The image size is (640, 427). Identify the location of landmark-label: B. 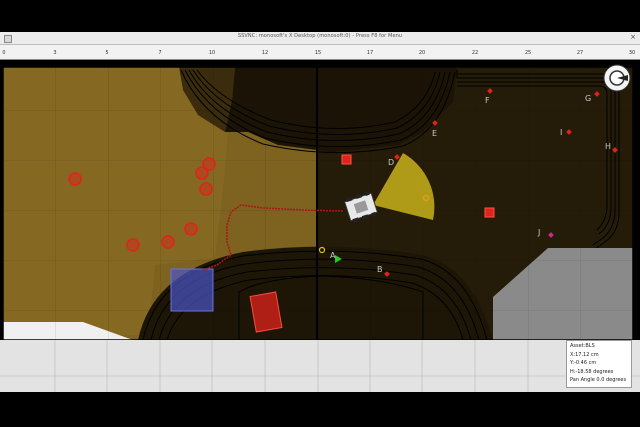
(380, 269).